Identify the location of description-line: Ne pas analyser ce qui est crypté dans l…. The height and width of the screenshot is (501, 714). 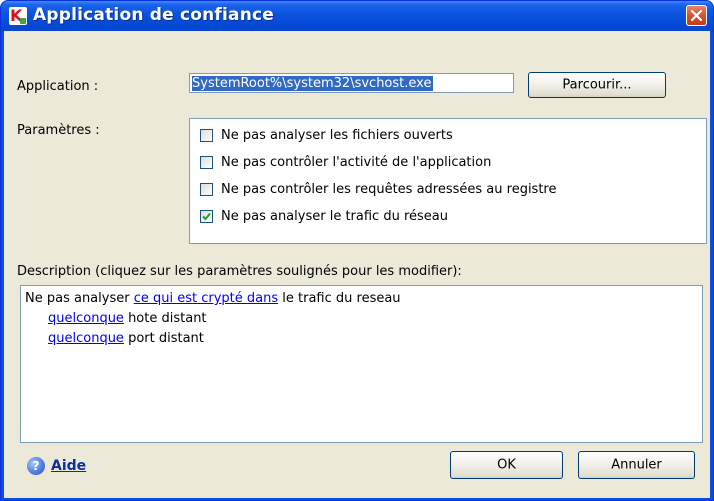
(213, 299).